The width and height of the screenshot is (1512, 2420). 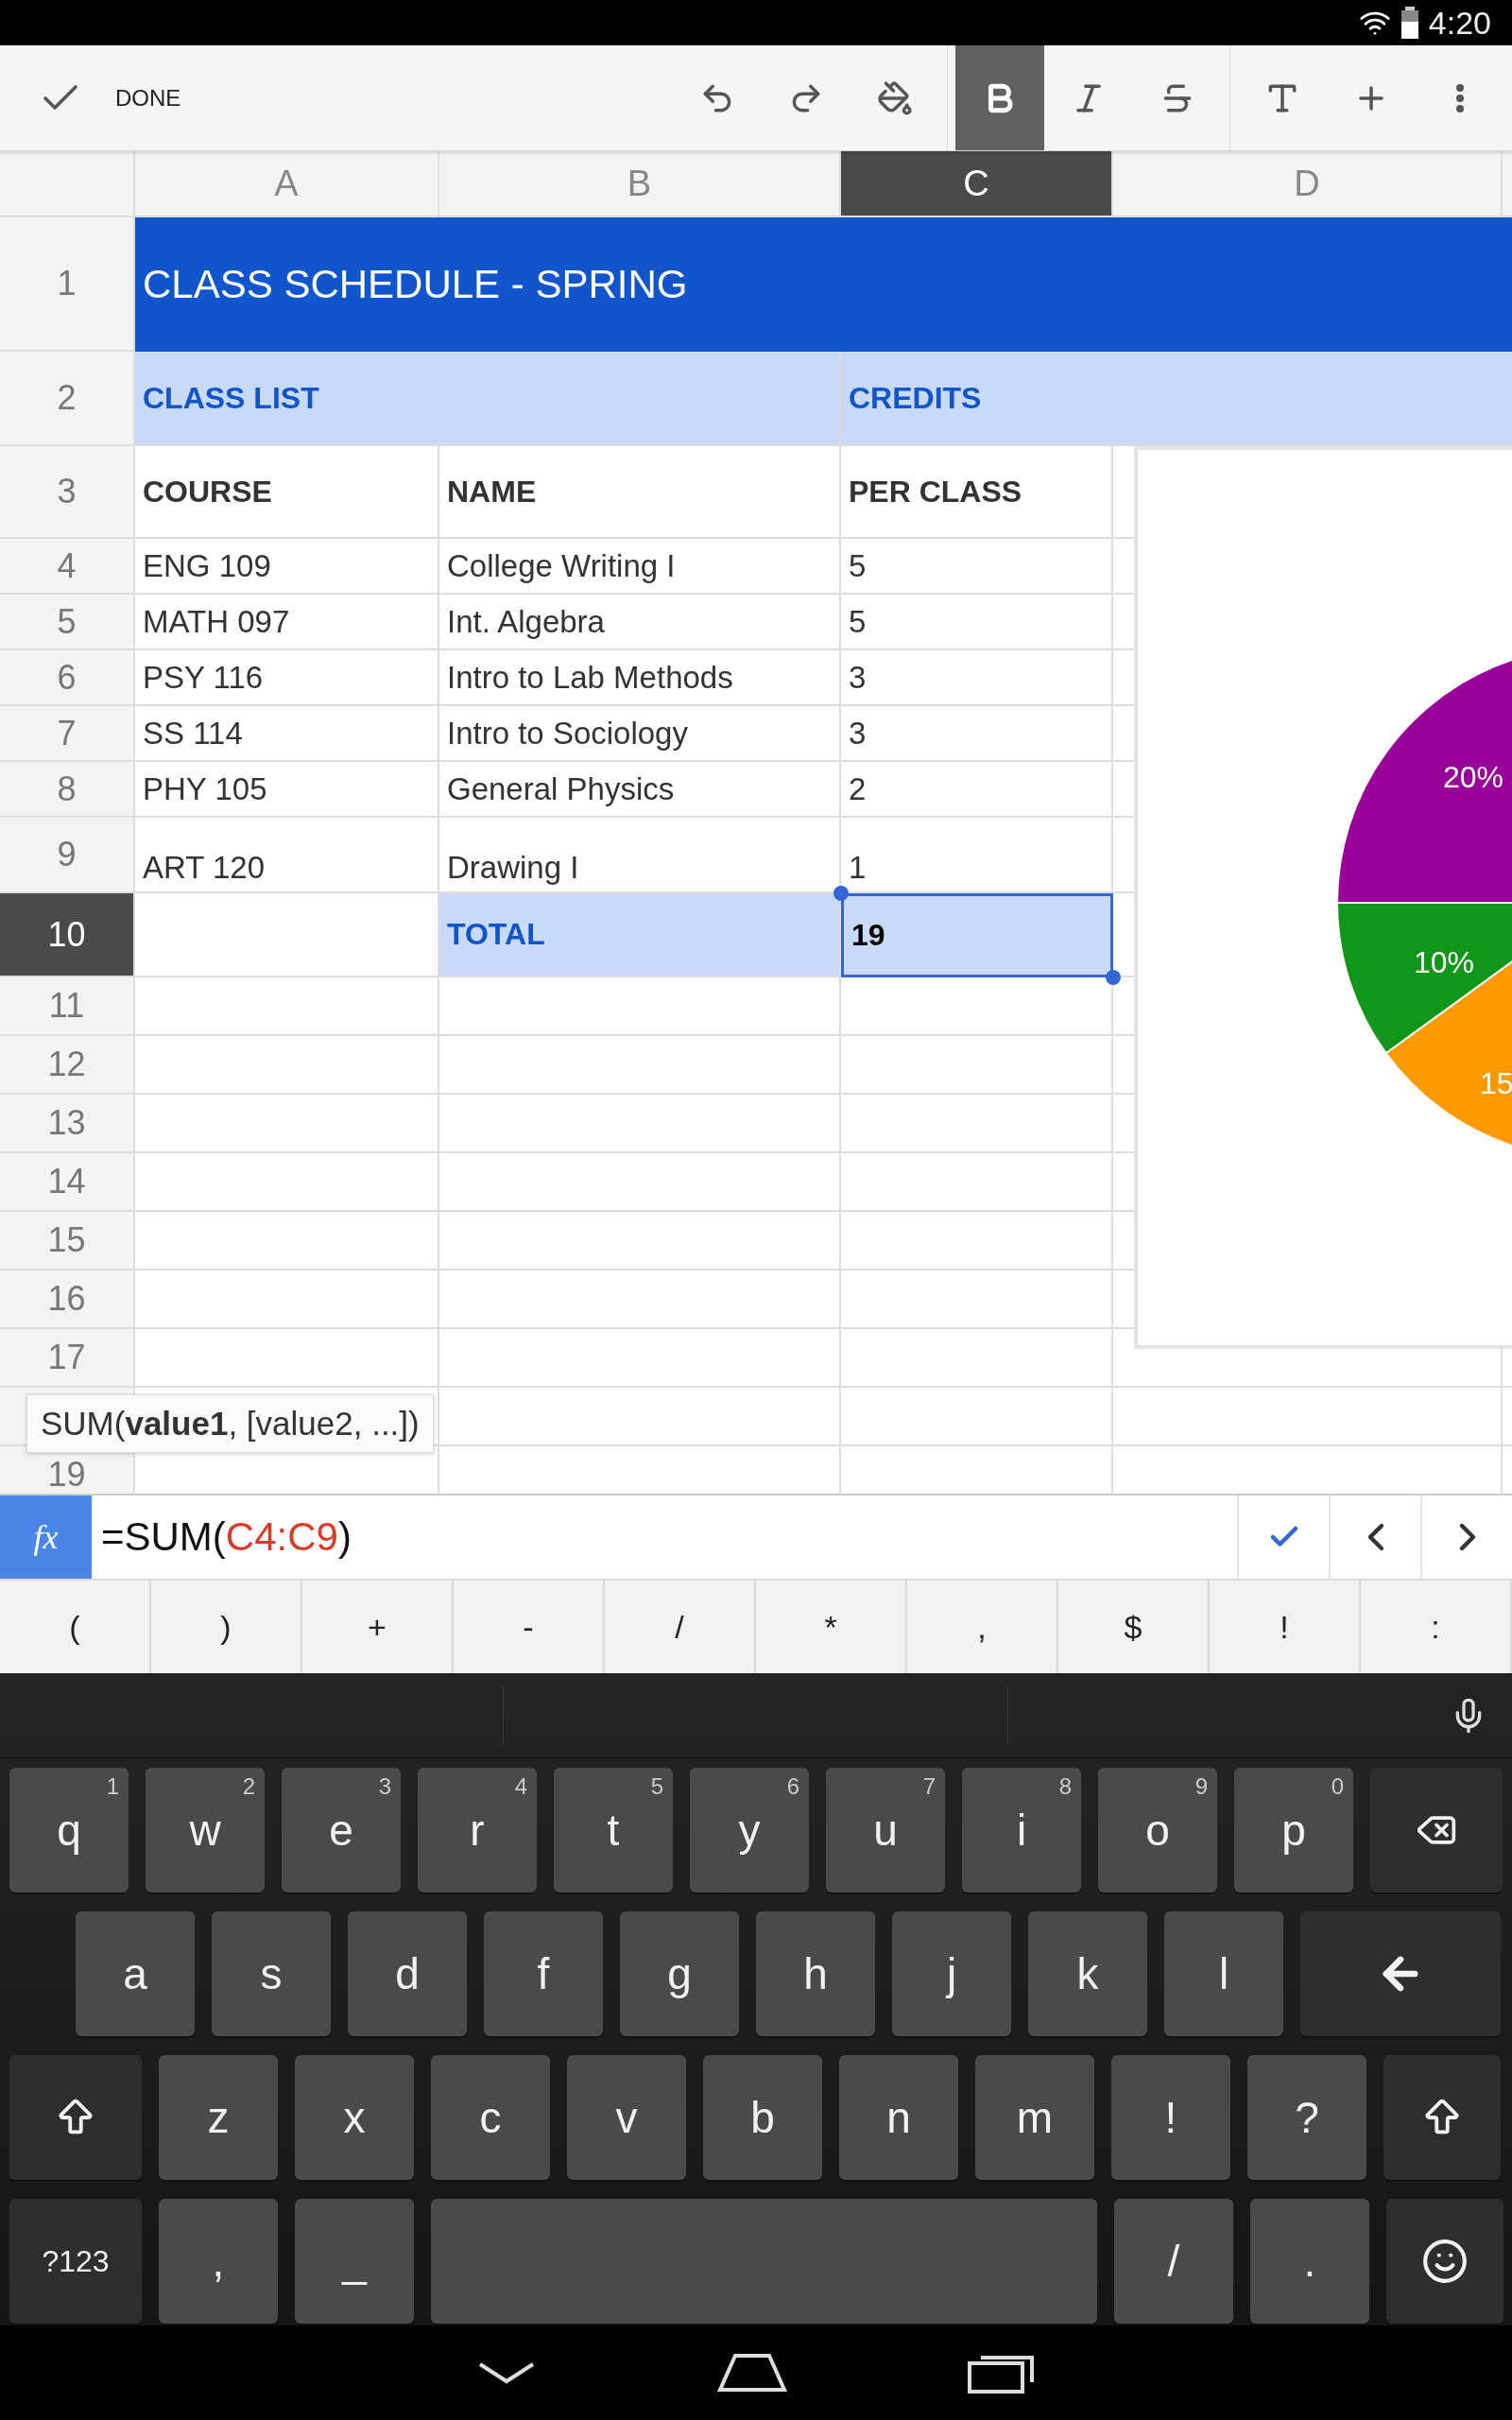 I want to click on key-hint: 0, so click(x=1337, y=1786).